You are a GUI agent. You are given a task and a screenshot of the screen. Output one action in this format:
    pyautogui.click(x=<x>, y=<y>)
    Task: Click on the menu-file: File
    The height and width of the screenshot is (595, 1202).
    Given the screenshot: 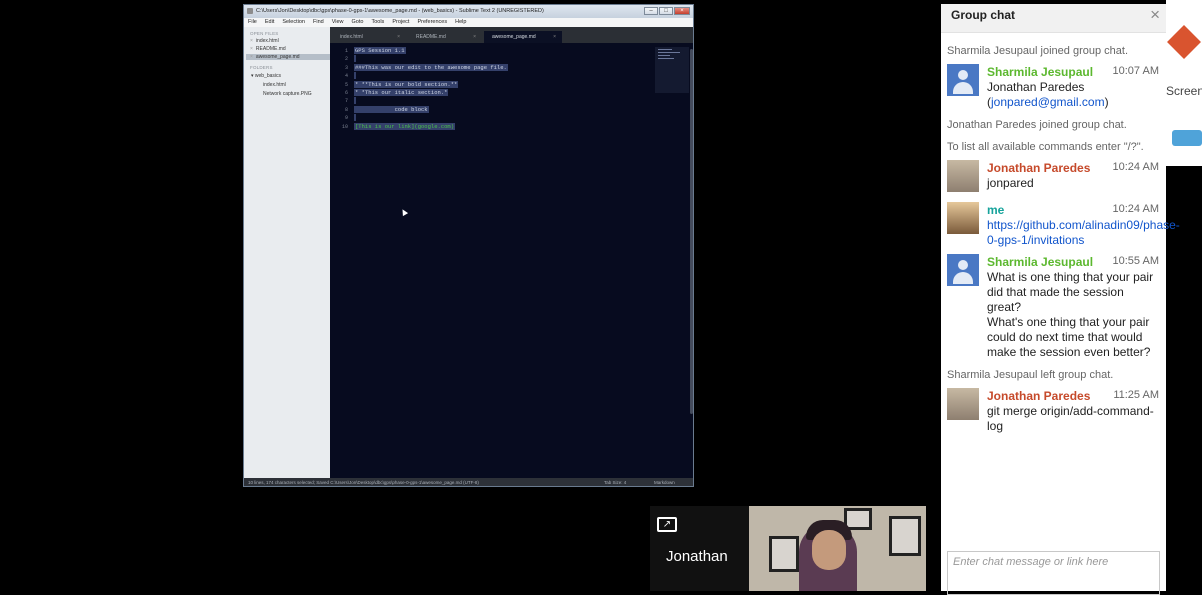 What is the action you would take?
    pyautogui.click(x=252, y=22)
    